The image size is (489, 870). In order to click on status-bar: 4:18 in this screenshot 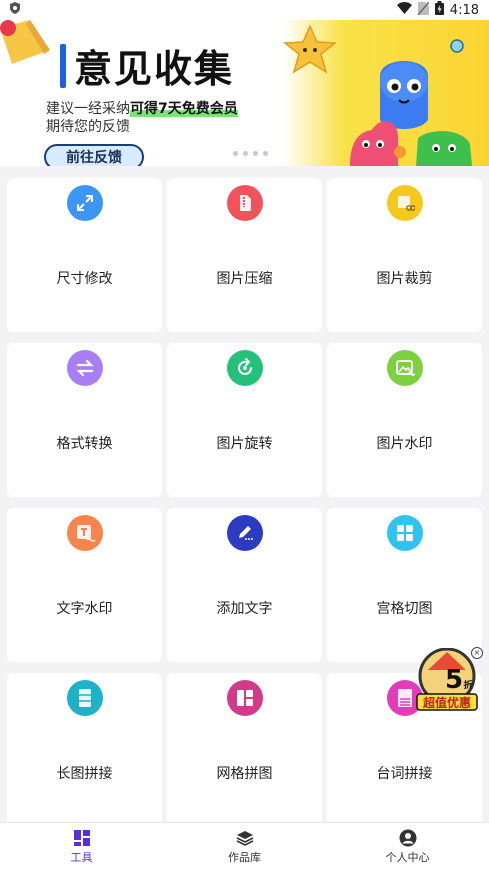, I will do `click(244, 10)`.